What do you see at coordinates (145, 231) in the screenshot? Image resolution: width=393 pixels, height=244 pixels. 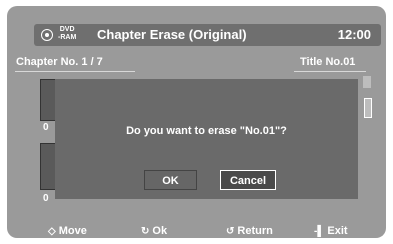 I see `enter-icon: ↻` at bounding box center [145, 231].